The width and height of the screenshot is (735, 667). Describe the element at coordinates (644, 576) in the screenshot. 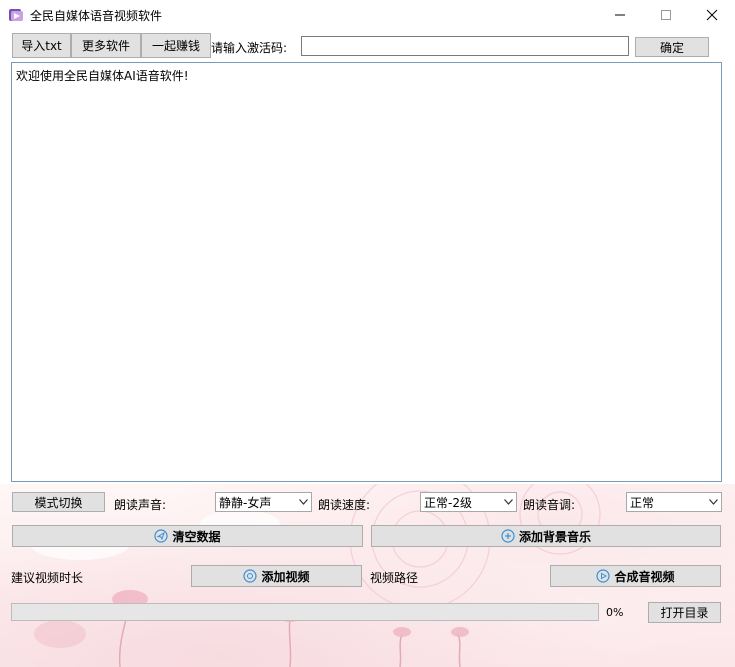

I see `compose-label: 合成音视频` at that location.